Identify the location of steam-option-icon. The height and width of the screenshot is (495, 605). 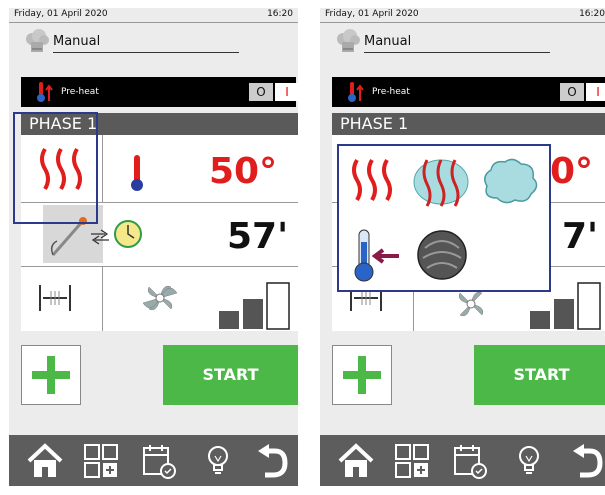
(510, 181).